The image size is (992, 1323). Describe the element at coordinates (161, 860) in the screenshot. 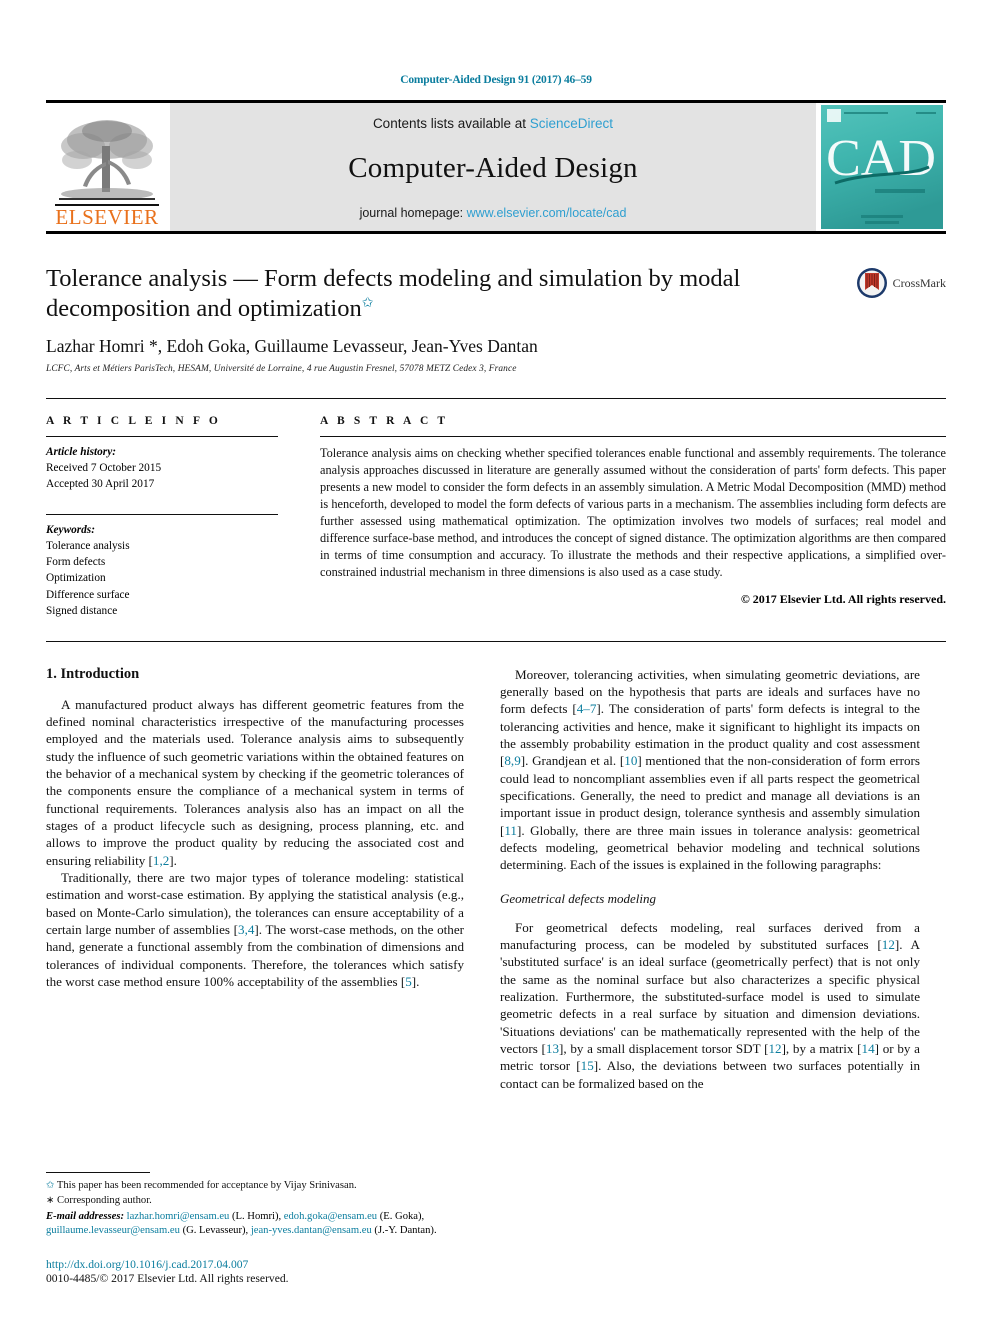

I see `citation-link: 1,2` at that location.